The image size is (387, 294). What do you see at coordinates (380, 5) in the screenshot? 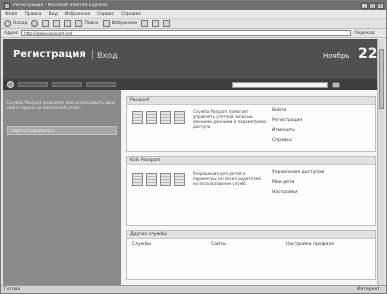
I see `close-button: ×` at bounding box center [380, 5].